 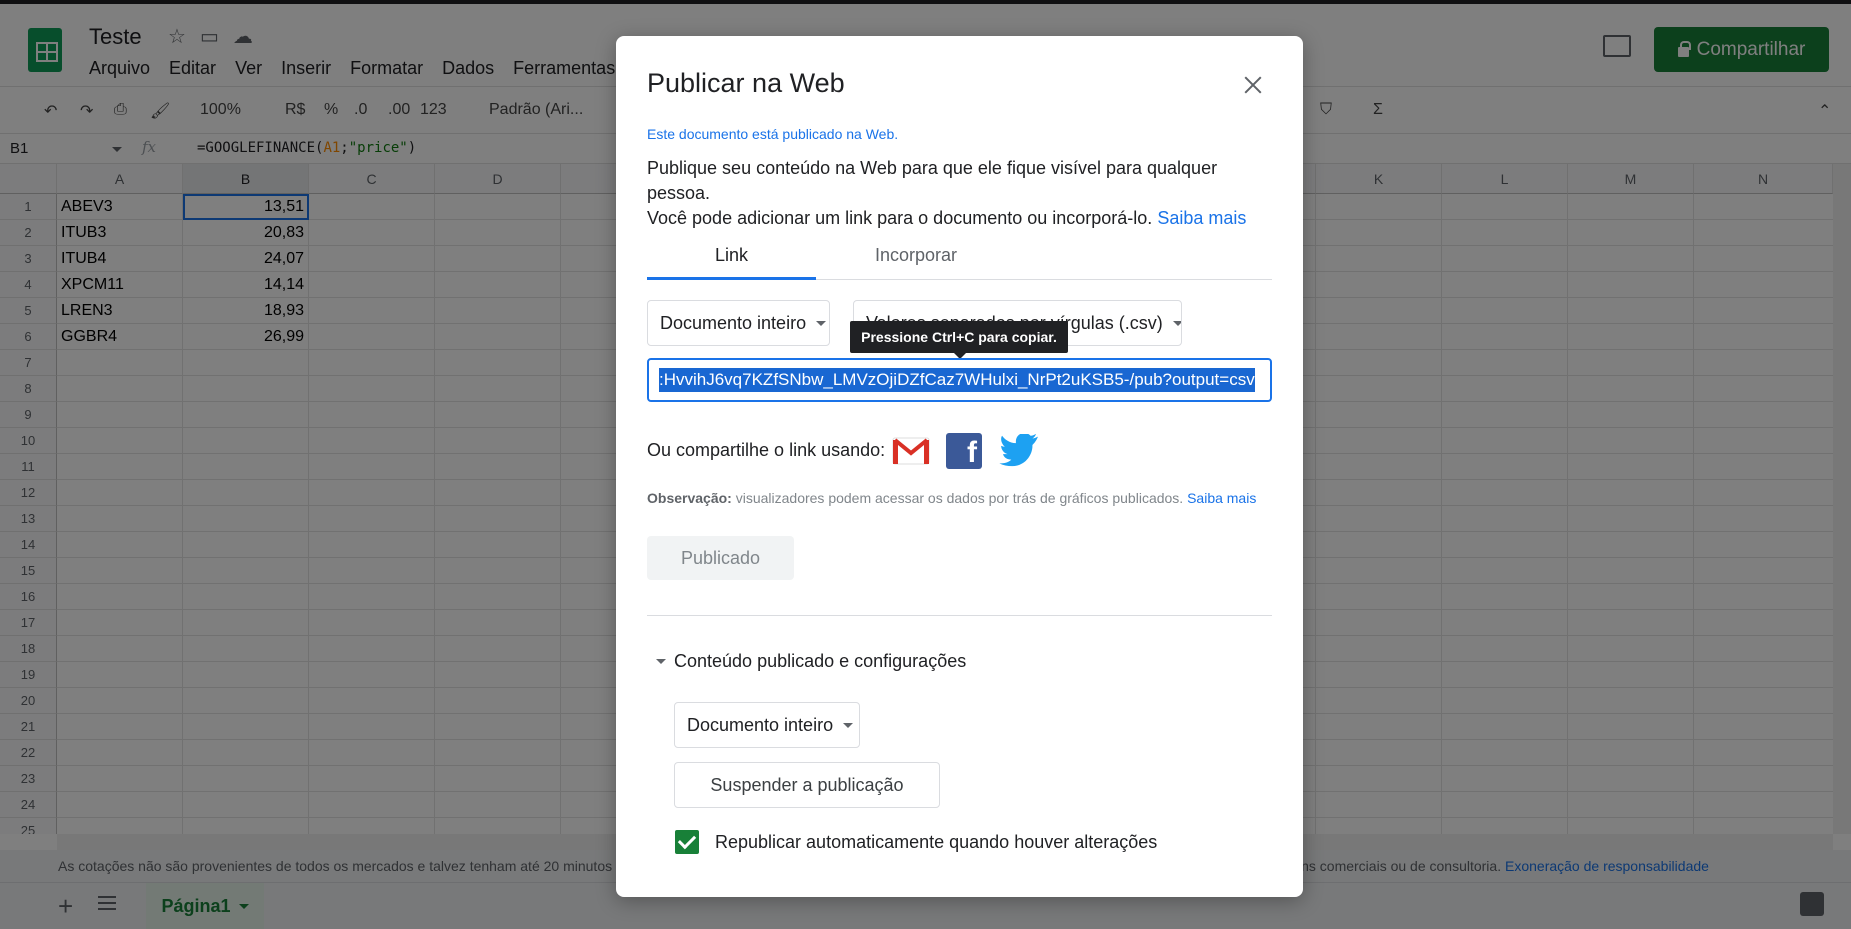 What do you see at coordinates (1201, 218) in the screenshot?
I see `learn-more-link: Saiba mais` at bounding box center [1201, 218].